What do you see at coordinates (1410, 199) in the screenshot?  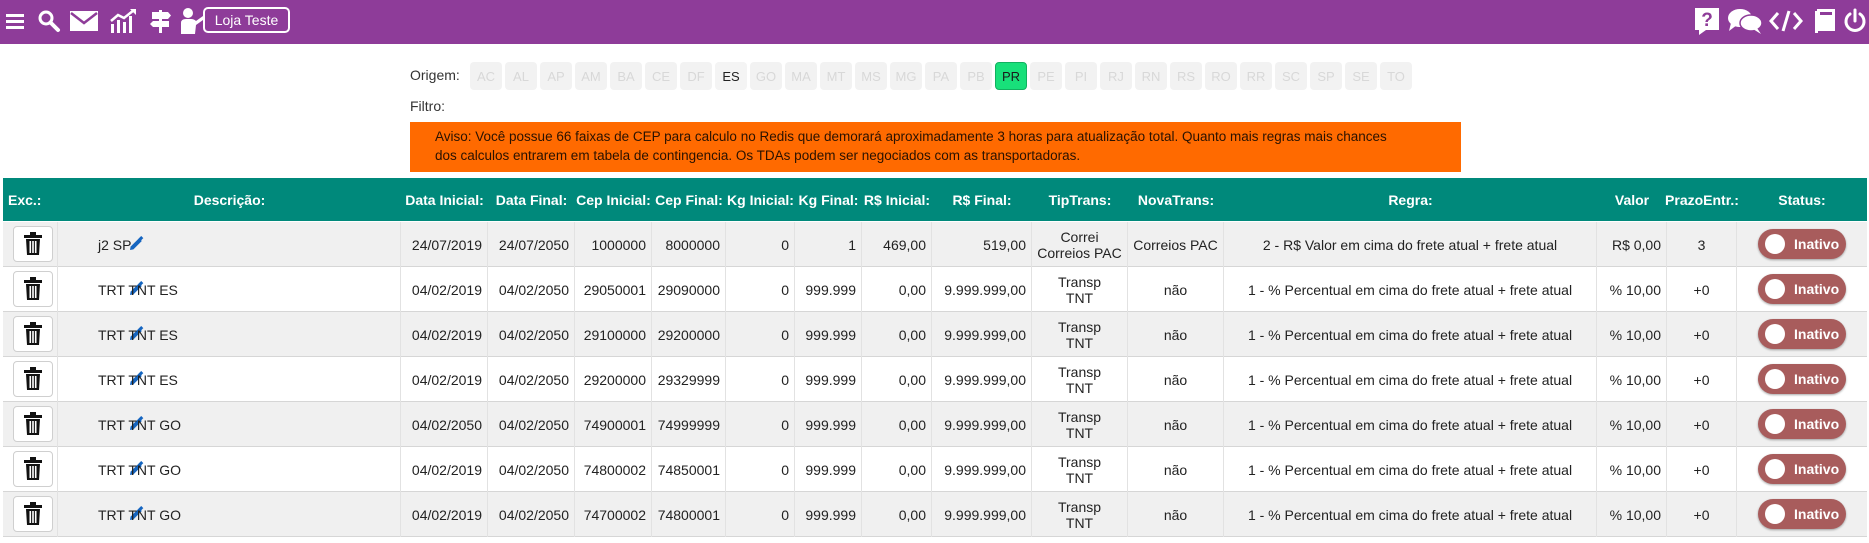 I see `header-regra: Regra:` at bounding box center [1410, 199].